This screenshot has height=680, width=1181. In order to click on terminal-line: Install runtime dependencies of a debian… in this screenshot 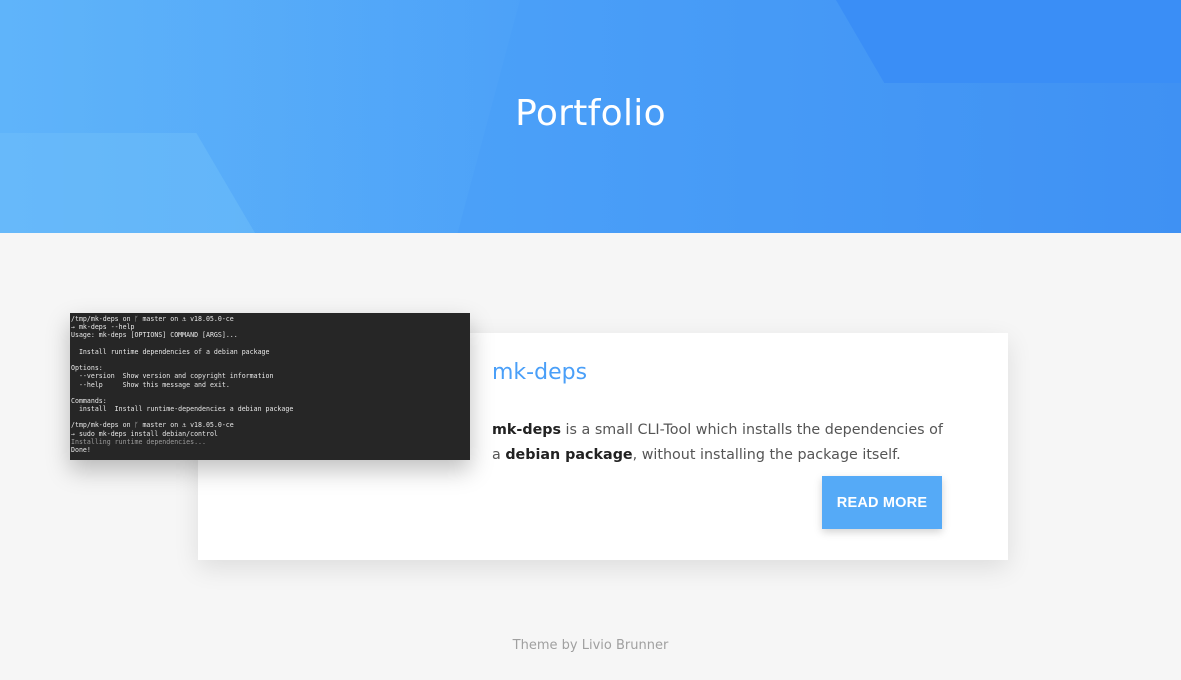, I will do `click(170, 351)`.